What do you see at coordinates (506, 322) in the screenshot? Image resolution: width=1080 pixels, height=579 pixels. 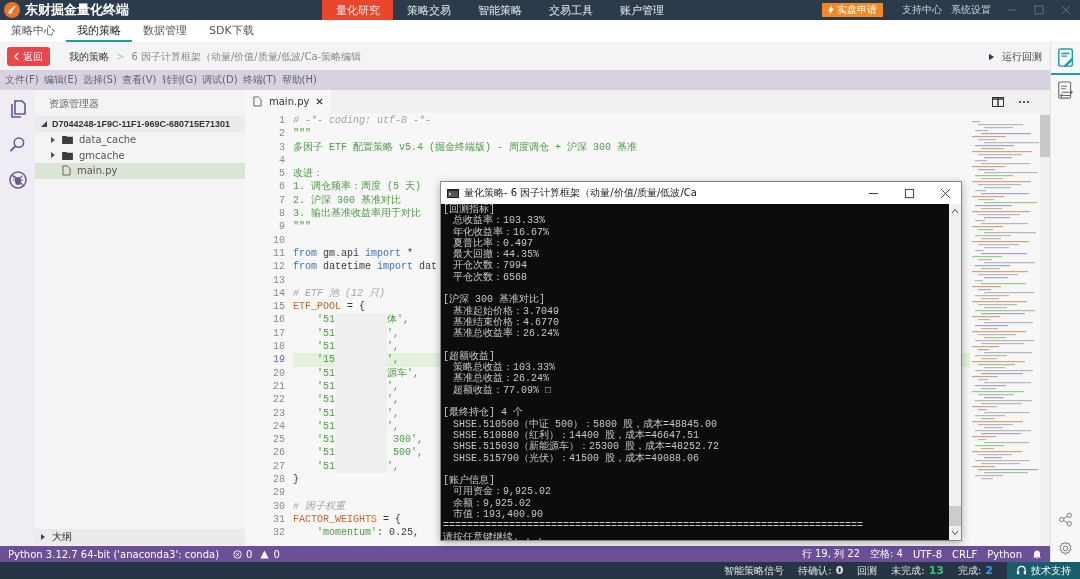 I see `console-line: 基准结束价格：4.6770` at bounding box center [506, 322].